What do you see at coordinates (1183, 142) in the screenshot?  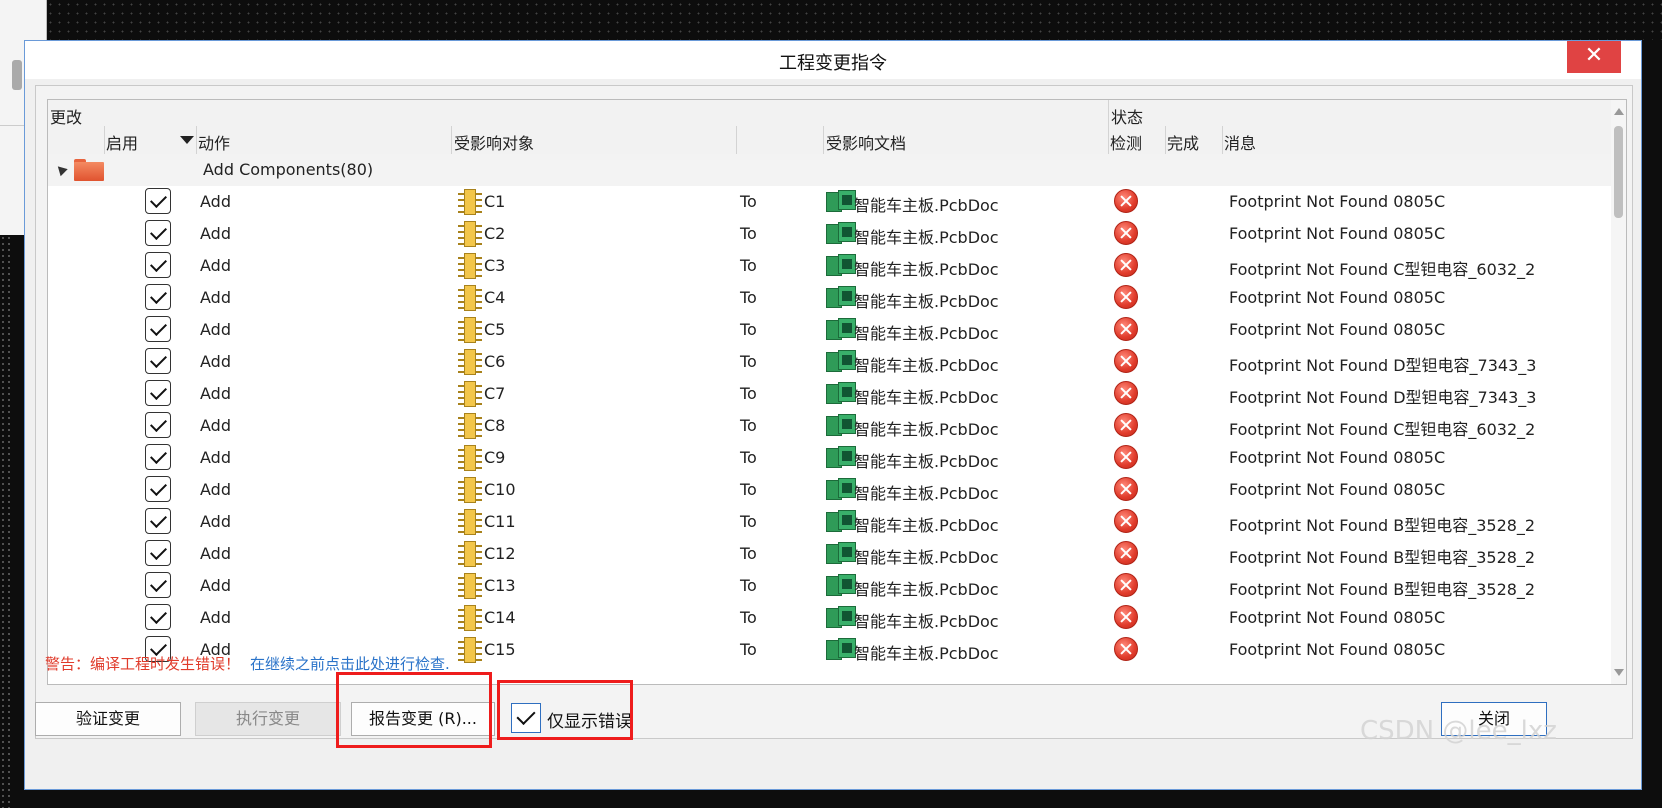 I see `column-done: 完成` at bounding box center [1183, 142].